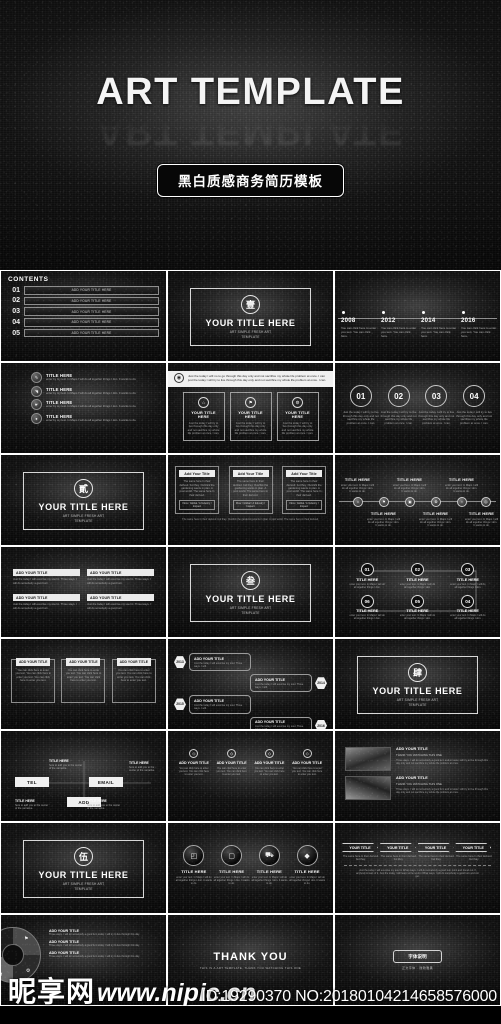 The height and width of the screenshot is (1024, 501). What do you see at coordinates (462, 502) in the screenshot?
I see `display-icon: ▪` at bounding box center [462, 502].